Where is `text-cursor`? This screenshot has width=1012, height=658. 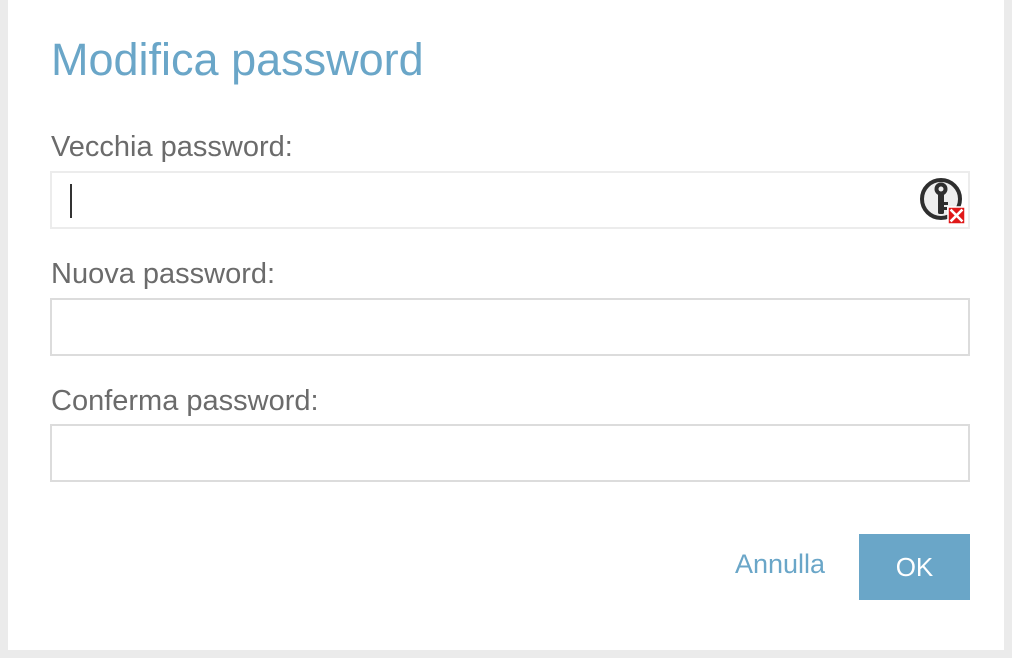
text-cursor is located at coordinates (71, 201).